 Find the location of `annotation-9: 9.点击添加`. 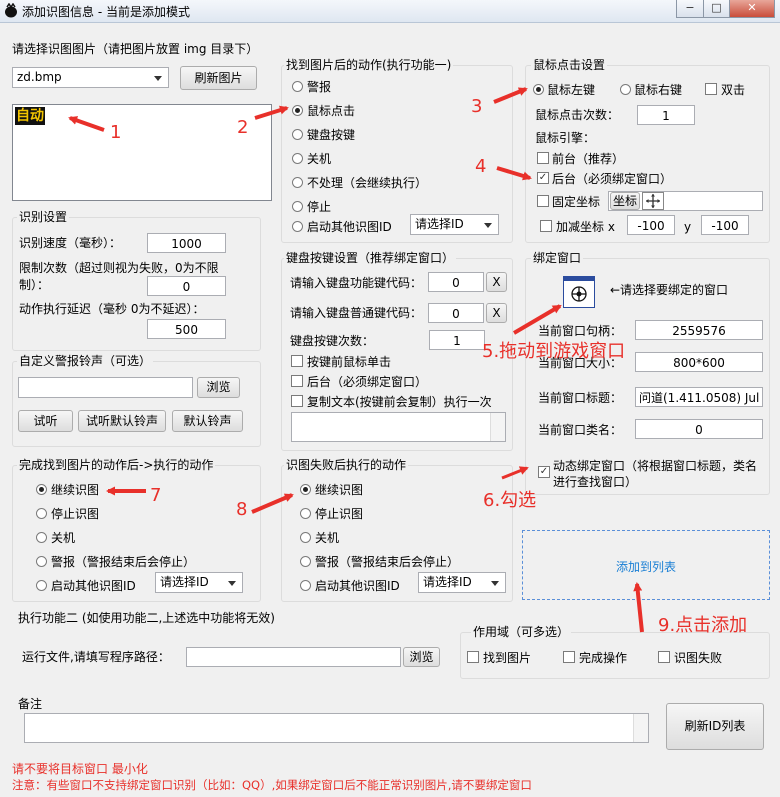

annotation-9: 9.点击添加 is located at coordinates (703, 625).